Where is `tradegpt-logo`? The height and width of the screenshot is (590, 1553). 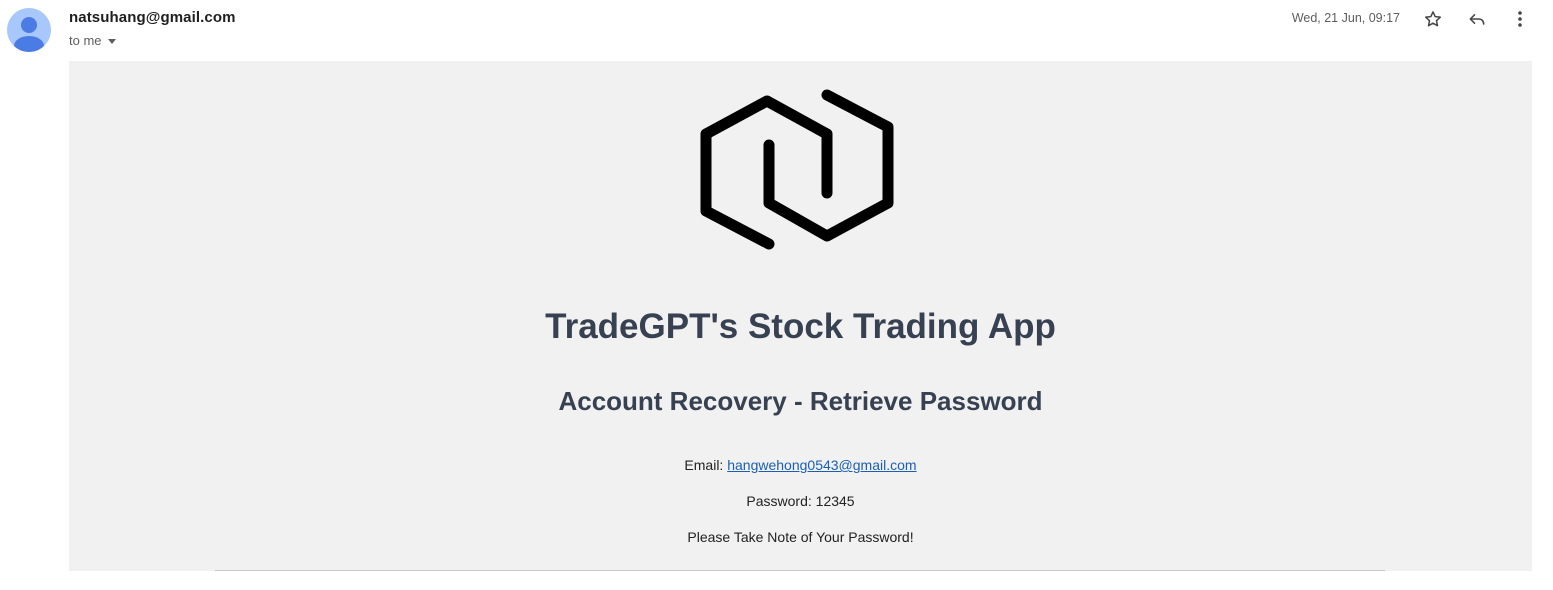
tradegpt-logo is located at coordinates (799, 179).